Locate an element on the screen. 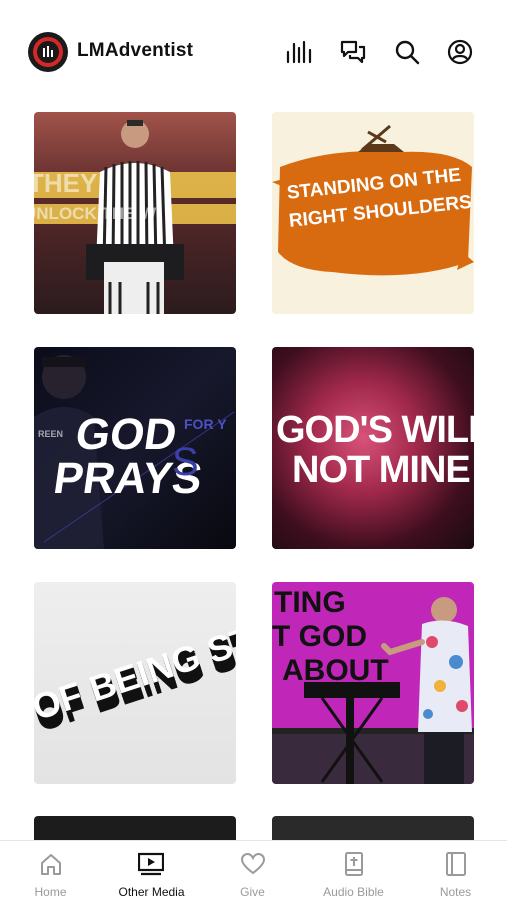  tab-label: Give is located at coordinates (252, 892).